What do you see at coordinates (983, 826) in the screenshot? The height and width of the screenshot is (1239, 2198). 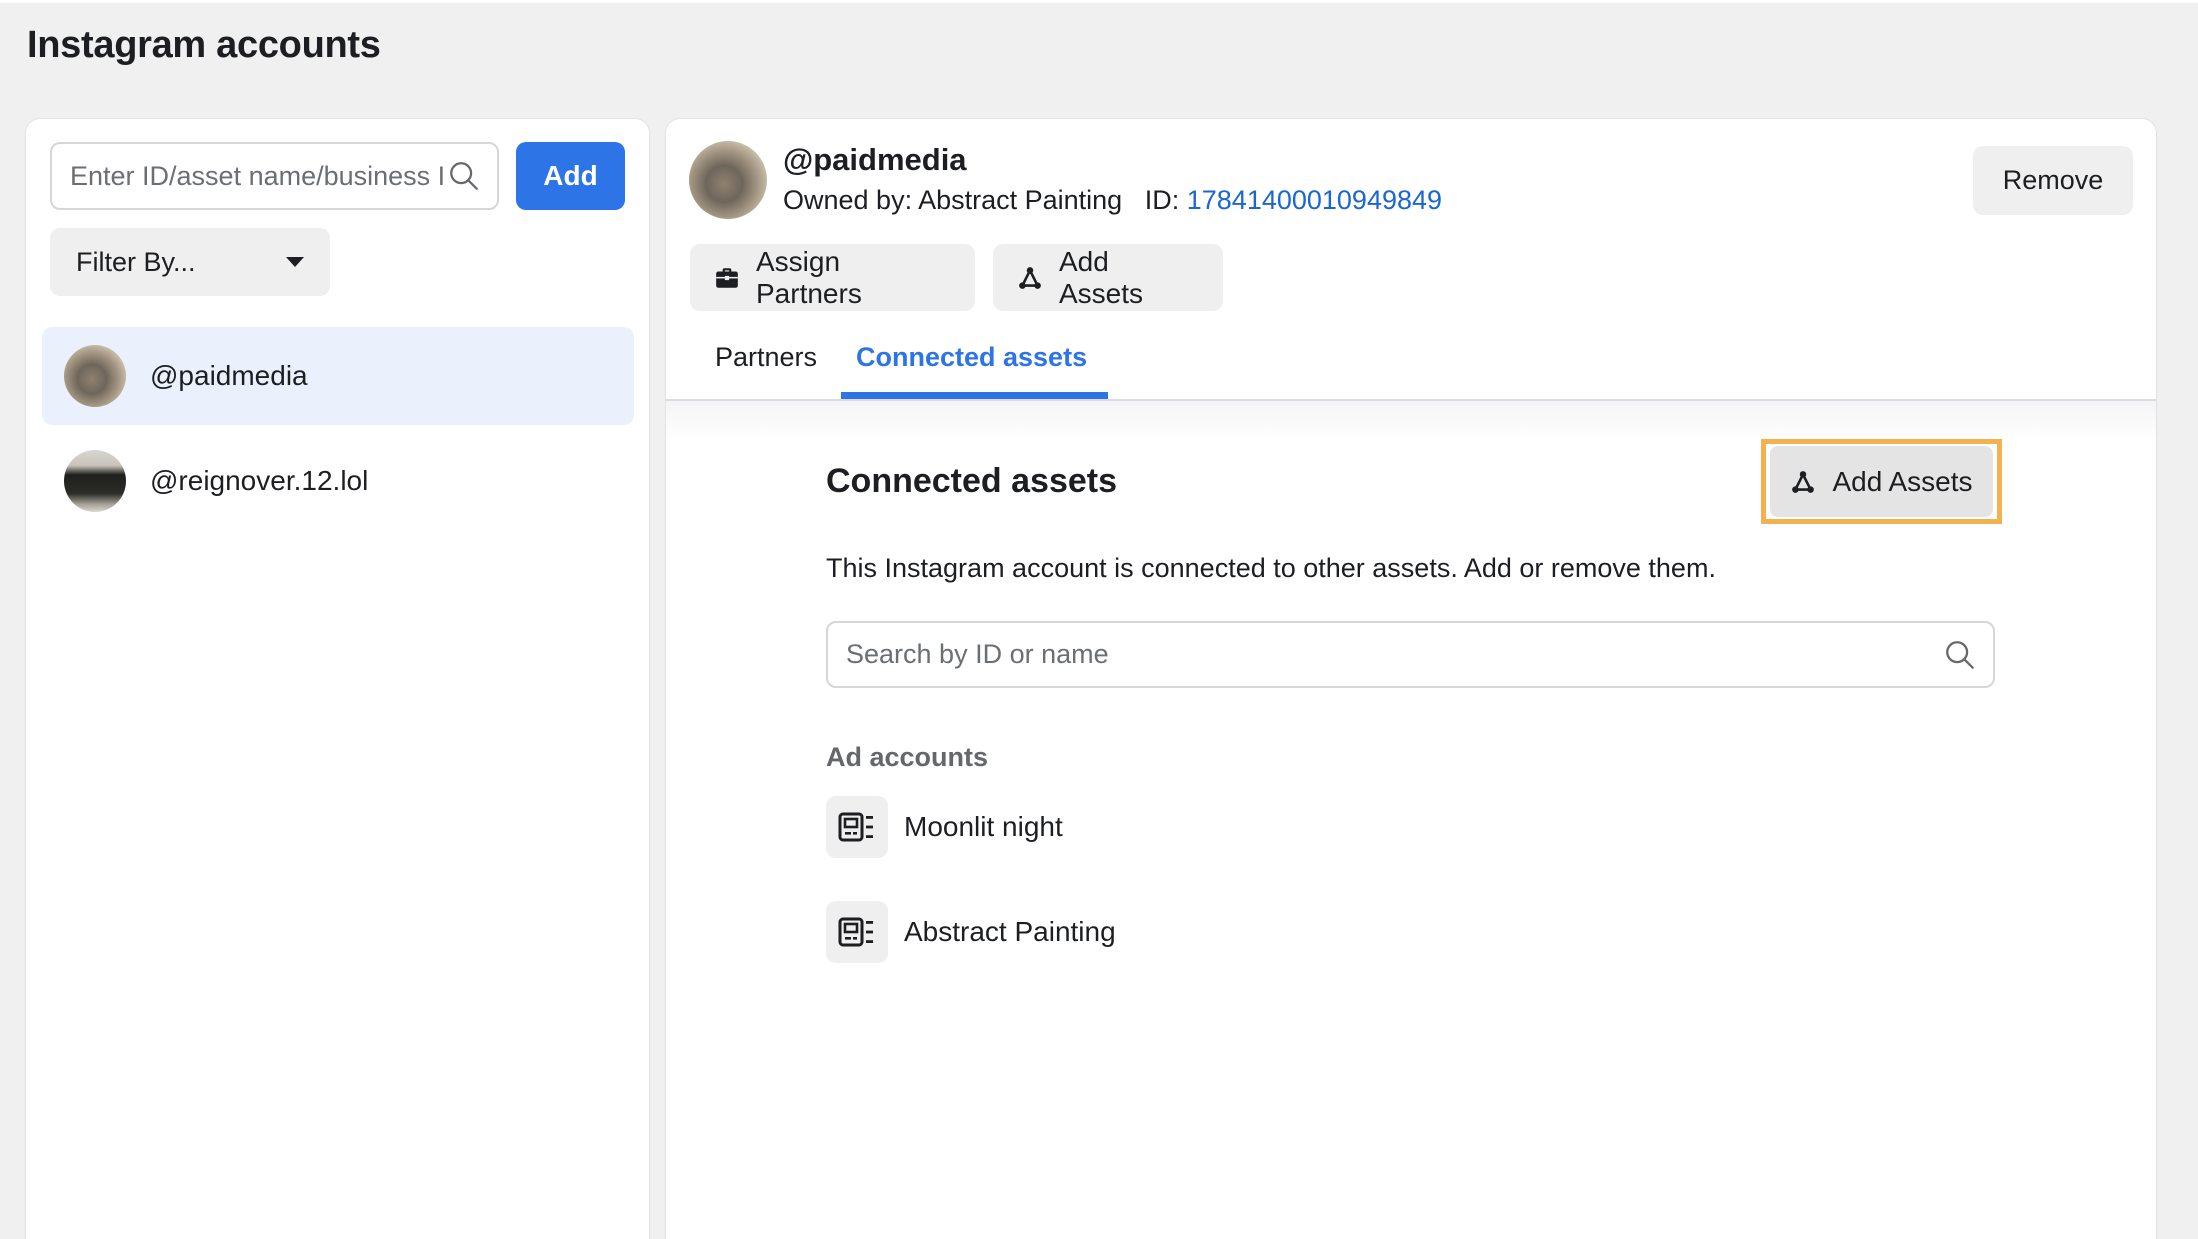 I see `asset-name: Moonlit night` at bounding box center [983, 826].